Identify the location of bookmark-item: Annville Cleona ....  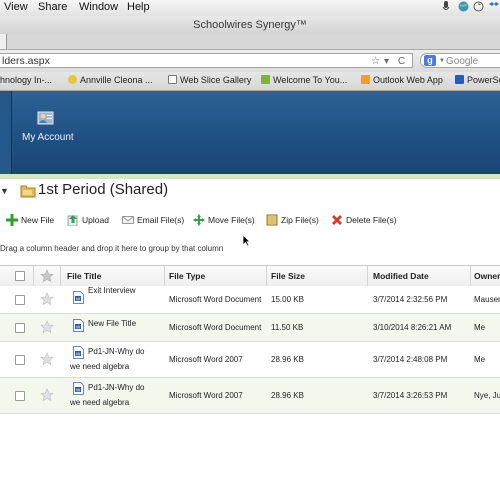
(110, 80).